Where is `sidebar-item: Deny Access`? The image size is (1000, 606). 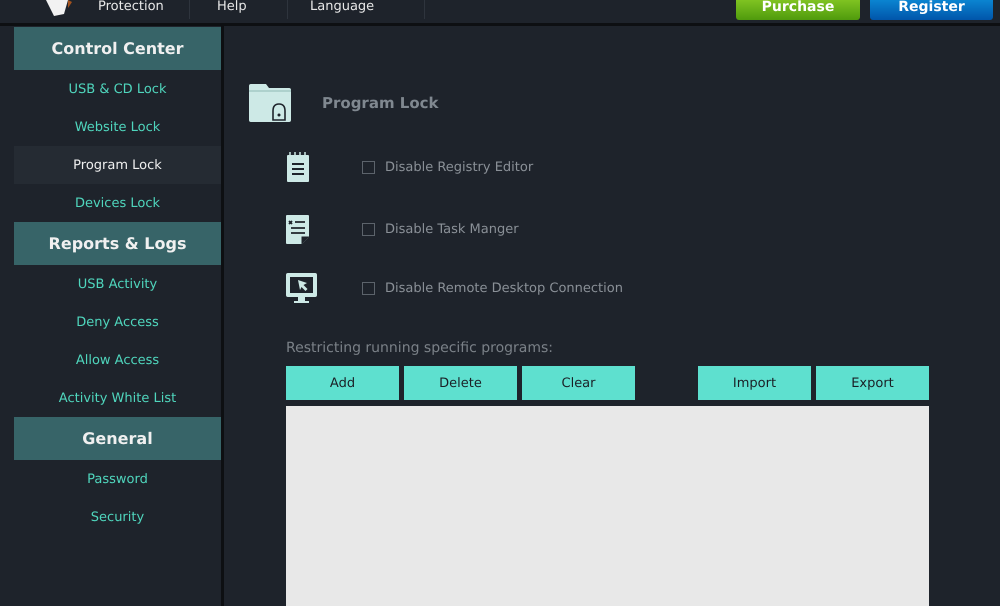 sidebar-item: Deny Access is located at coordinates (117, 322).